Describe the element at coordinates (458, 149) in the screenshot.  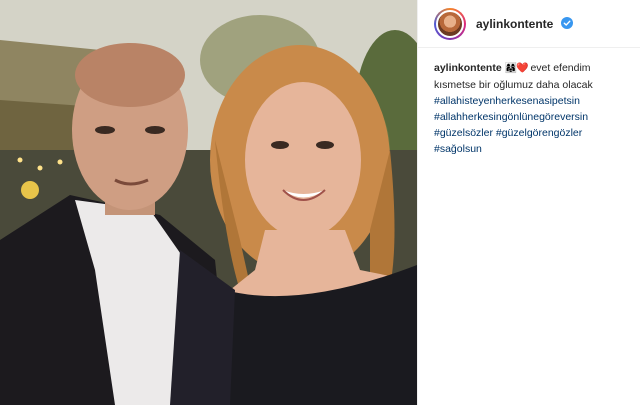
I see `hashtag-link: #sağolsun` at that location.